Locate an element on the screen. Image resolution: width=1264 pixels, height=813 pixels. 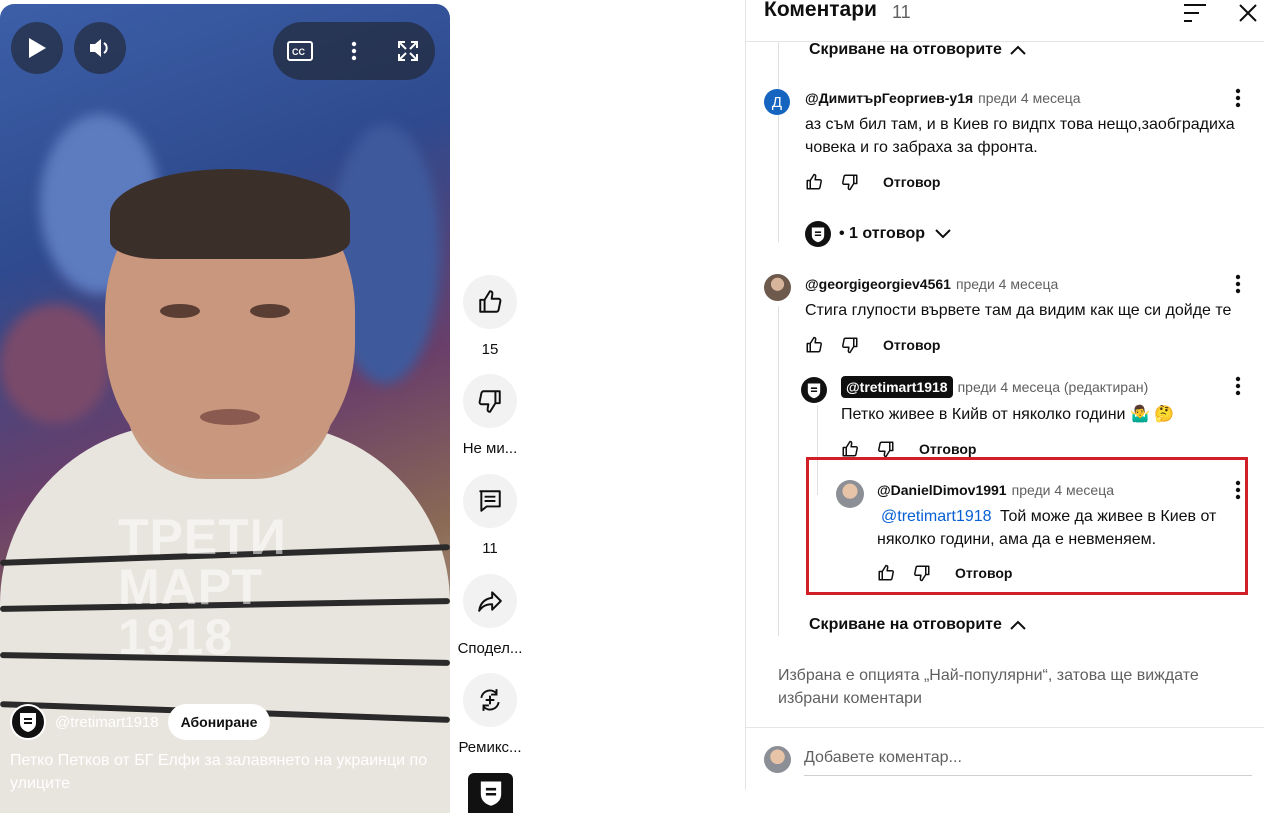
fullscreen-button is located at coordinates (408, 51).